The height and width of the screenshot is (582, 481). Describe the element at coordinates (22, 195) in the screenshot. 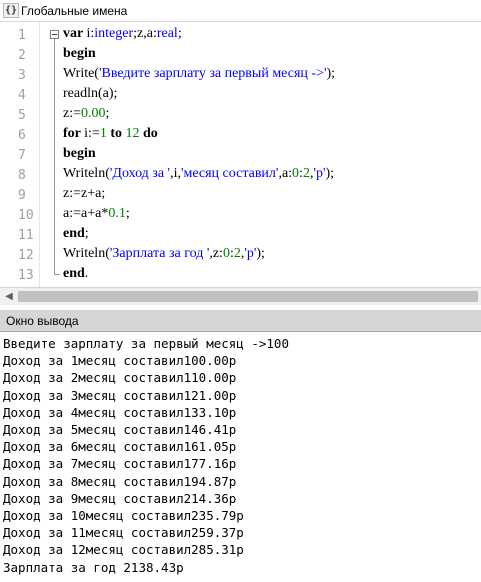

I see `line-number: 9` at that location.